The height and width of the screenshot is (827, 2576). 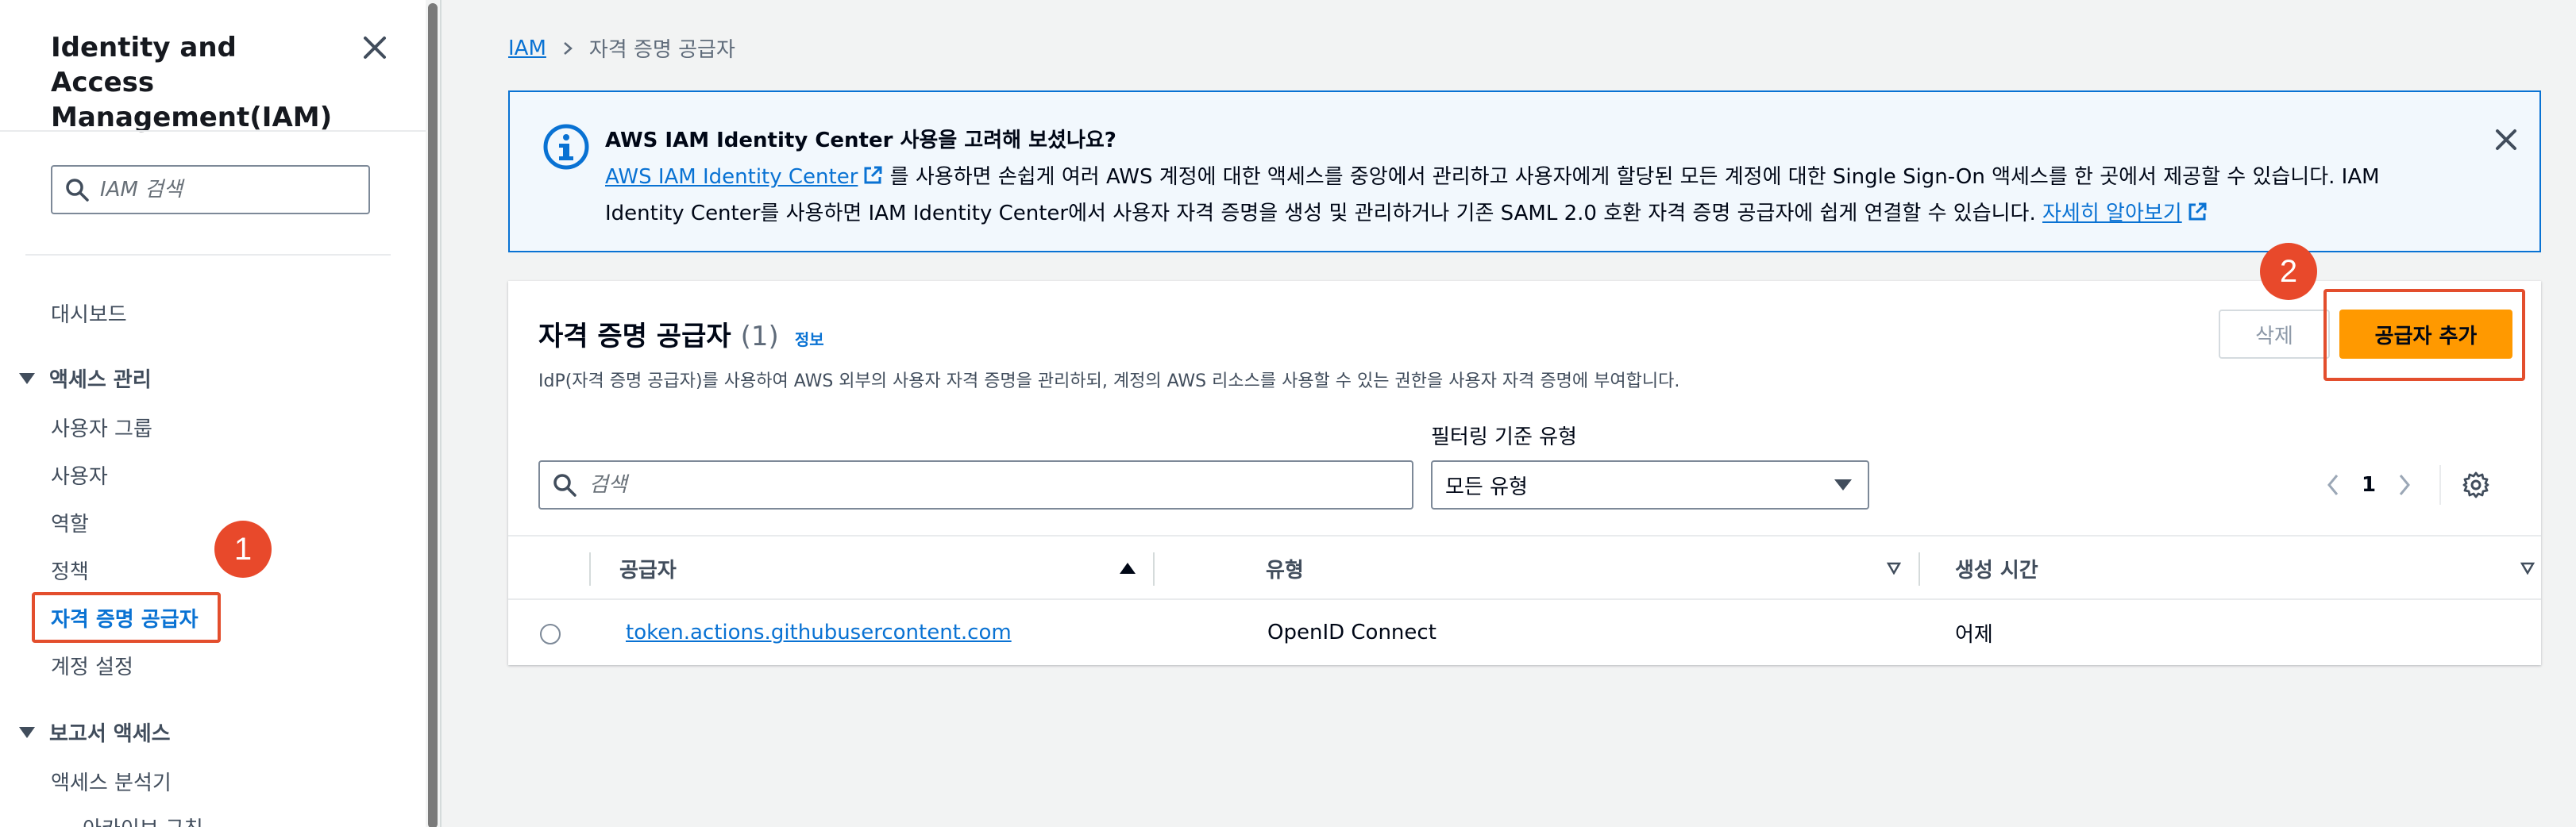 I want to click on sort-ascending-icon, so click(x=1128, y=568).